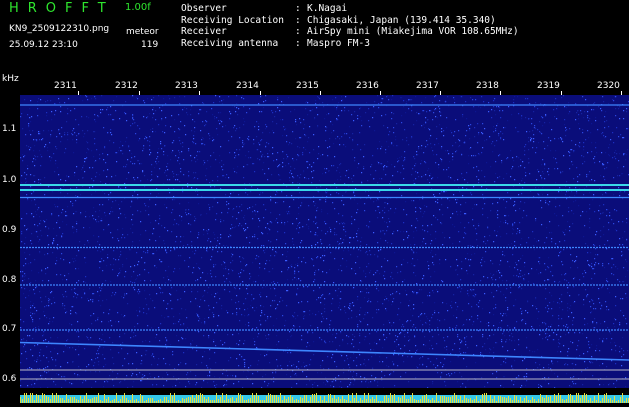  I want to click on level-bar-graph, so click(324, 398).